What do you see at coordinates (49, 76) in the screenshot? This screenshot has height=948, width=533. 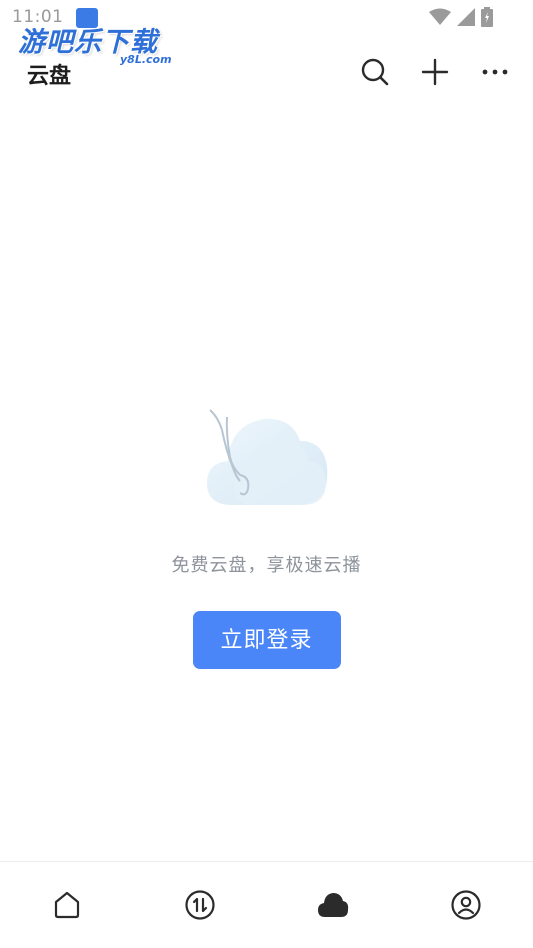 I see `page-title: 云盘` at bounding box center [49, 76].